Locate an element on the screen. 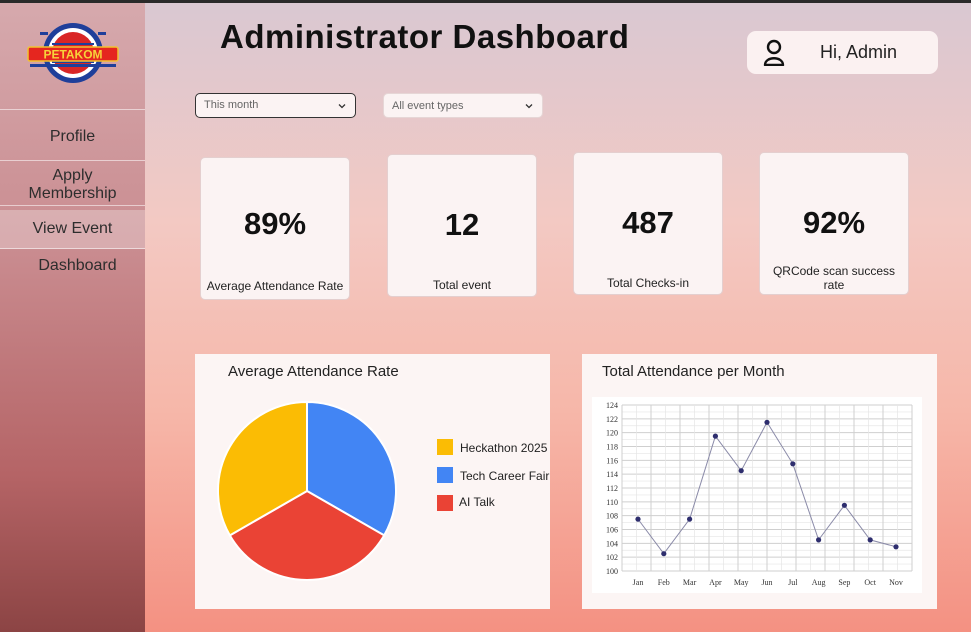 This screenshot has height=632, width=971. y-tick-label: 108 is located at coordinates (612, 516).